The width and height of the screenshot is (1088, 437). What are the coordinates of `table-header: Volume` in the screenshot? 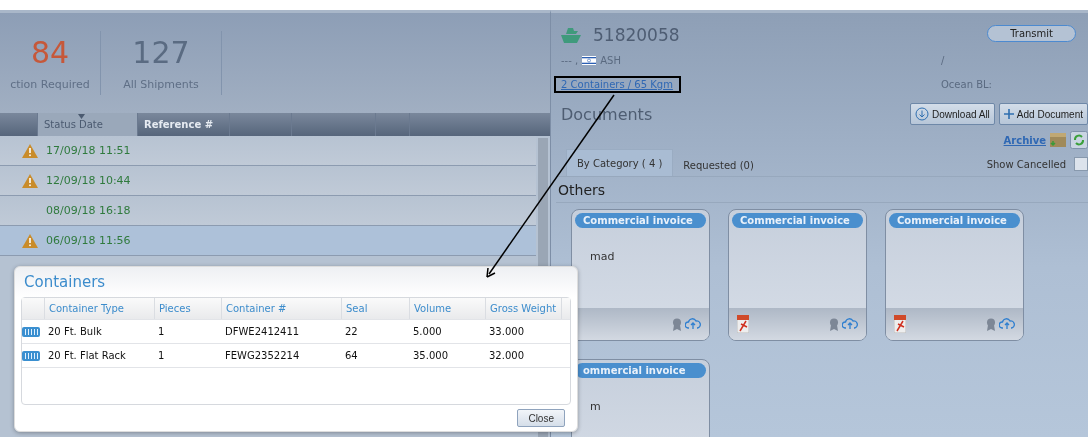 It's located at (447, 308).